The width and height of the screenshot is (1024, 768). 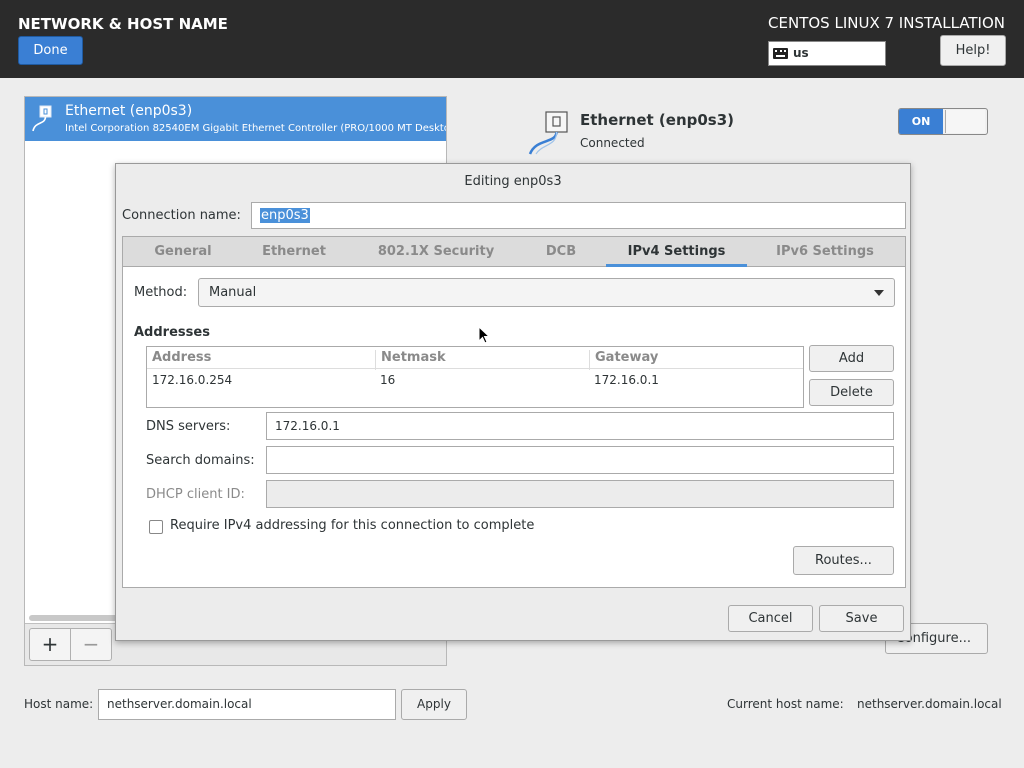 I want to click on host-name-label: Host name:, so click(x=59, y=704).